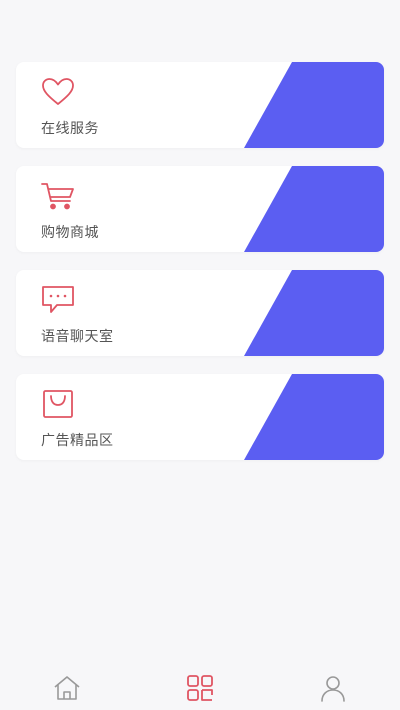 The height and width of the screenshot is (710, 400). What do you see at coordinates (70, 233) in the screenshot?
I see `menu-card-label: 购物商城` at bounding box center [70, 233].